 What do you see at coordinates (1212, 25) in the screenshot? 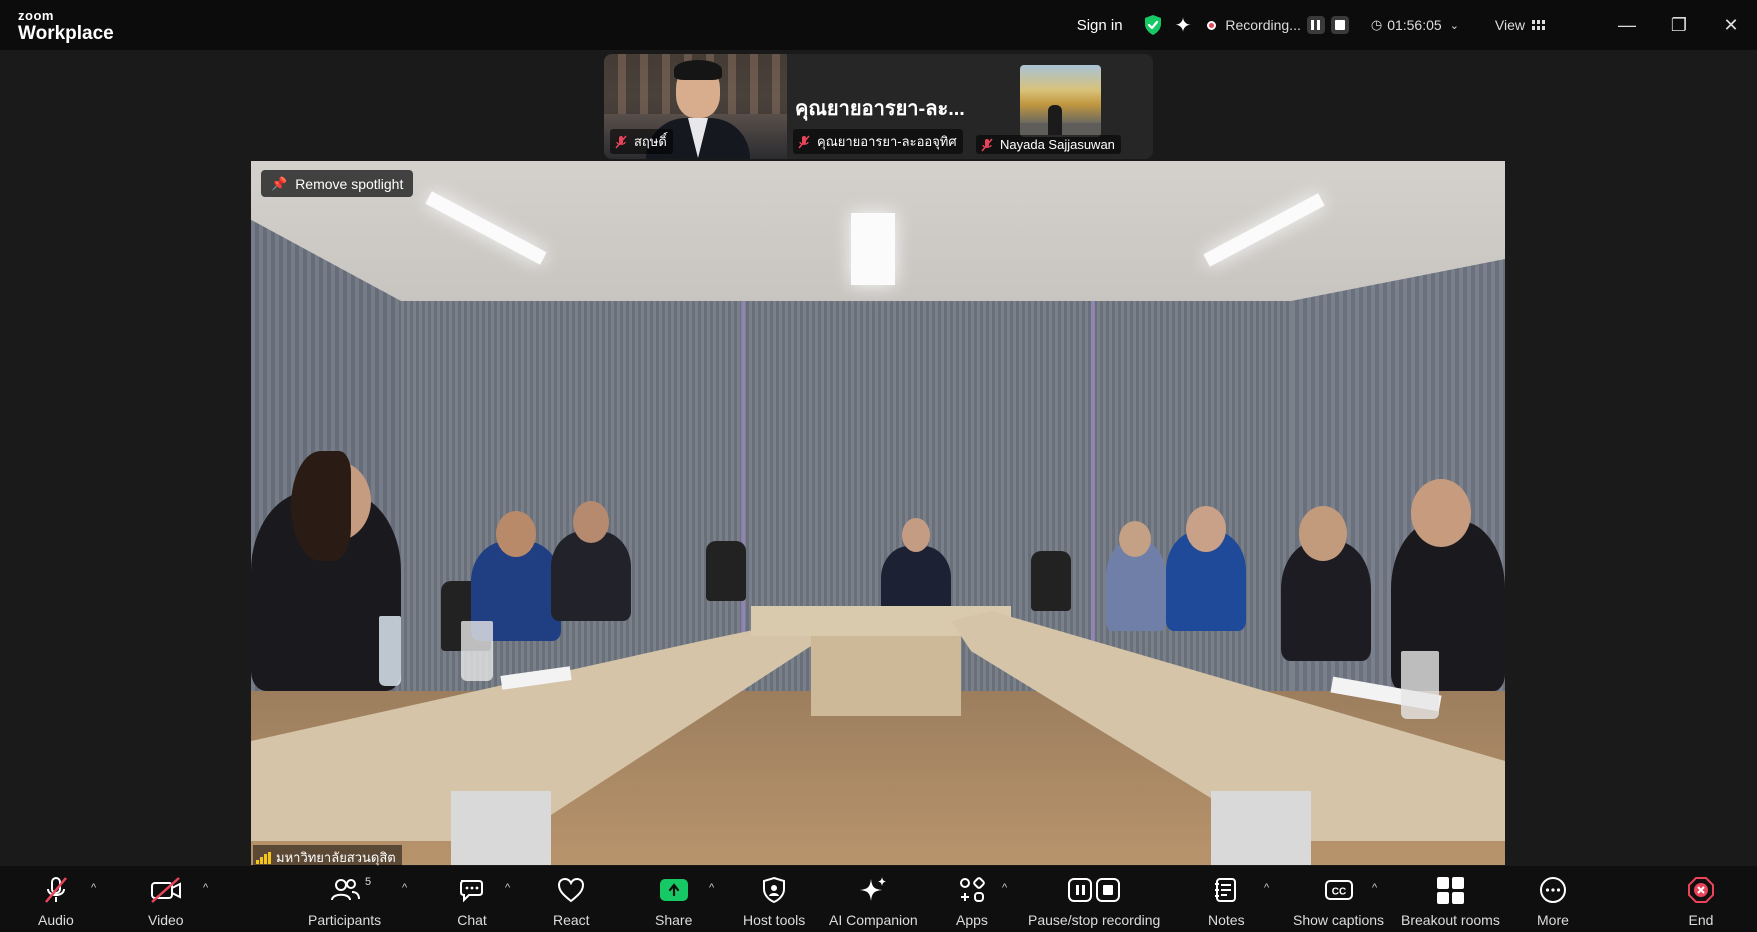
I see `recording-dot-icon` at bounding box center [1212, 25].